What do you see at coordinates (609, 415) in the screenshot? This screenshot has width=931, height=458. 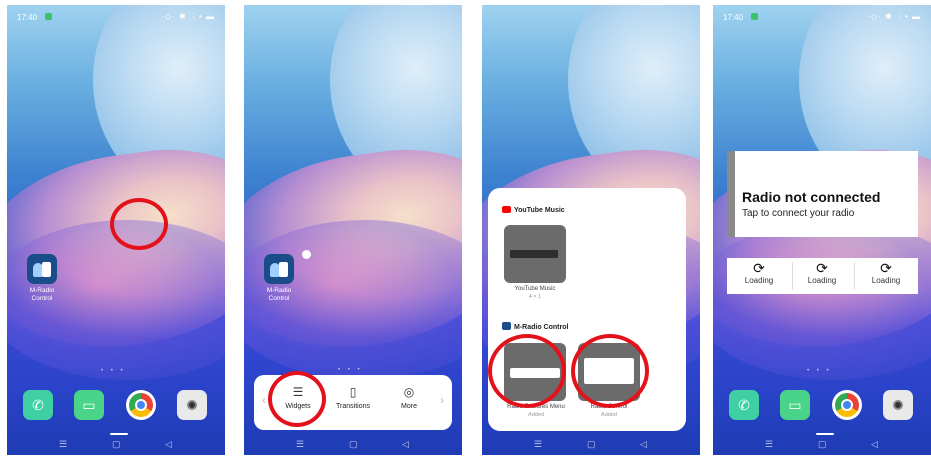 I see `widget-status: Added` at bounding box center [609, 415].